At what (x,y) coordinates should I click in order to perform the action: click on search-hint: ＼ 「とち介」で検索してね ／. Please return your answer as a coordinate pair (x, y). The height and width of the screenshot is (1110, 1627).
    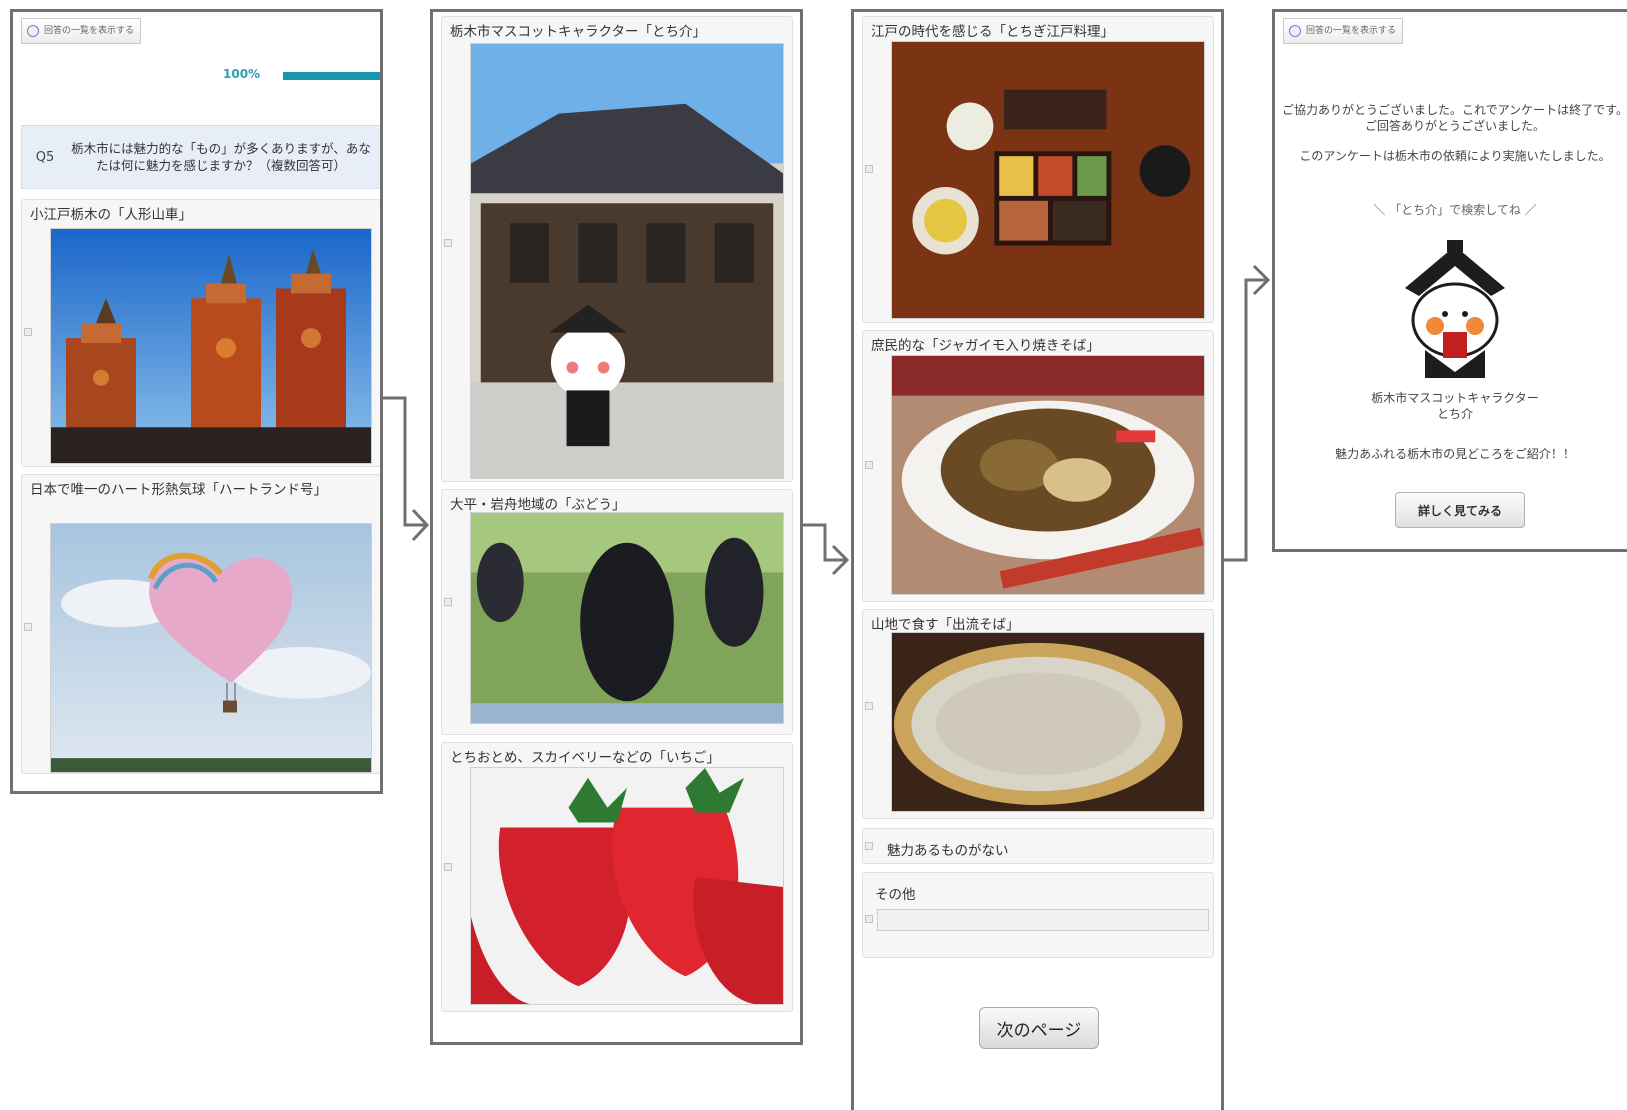
    Looking at the image, I should click on (1451, 210).